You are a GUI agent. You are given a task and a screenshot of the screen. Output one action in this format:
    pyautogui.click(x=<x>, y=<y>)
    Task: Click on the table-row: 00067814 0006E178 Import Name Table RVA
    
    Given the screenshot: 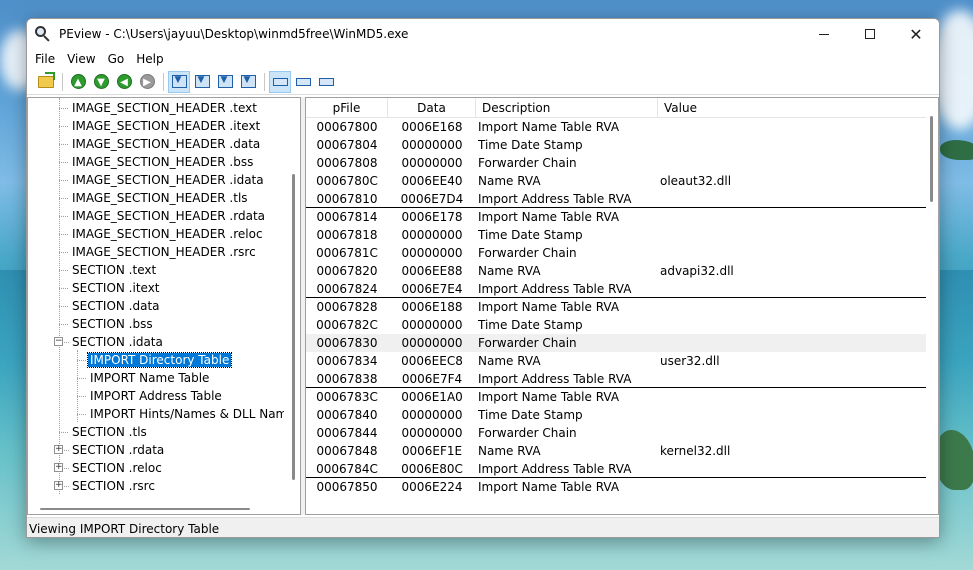 What is the action you would take?
    pyautogui.click(x=616, y=217)
    